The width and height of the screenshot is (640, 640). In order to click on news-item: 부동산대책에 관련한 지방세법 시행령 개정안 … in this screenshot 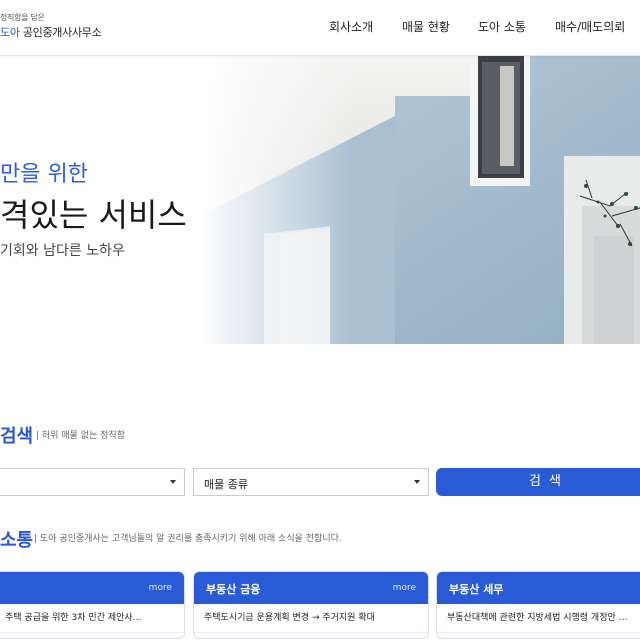, I will do `click(532, 616)`.